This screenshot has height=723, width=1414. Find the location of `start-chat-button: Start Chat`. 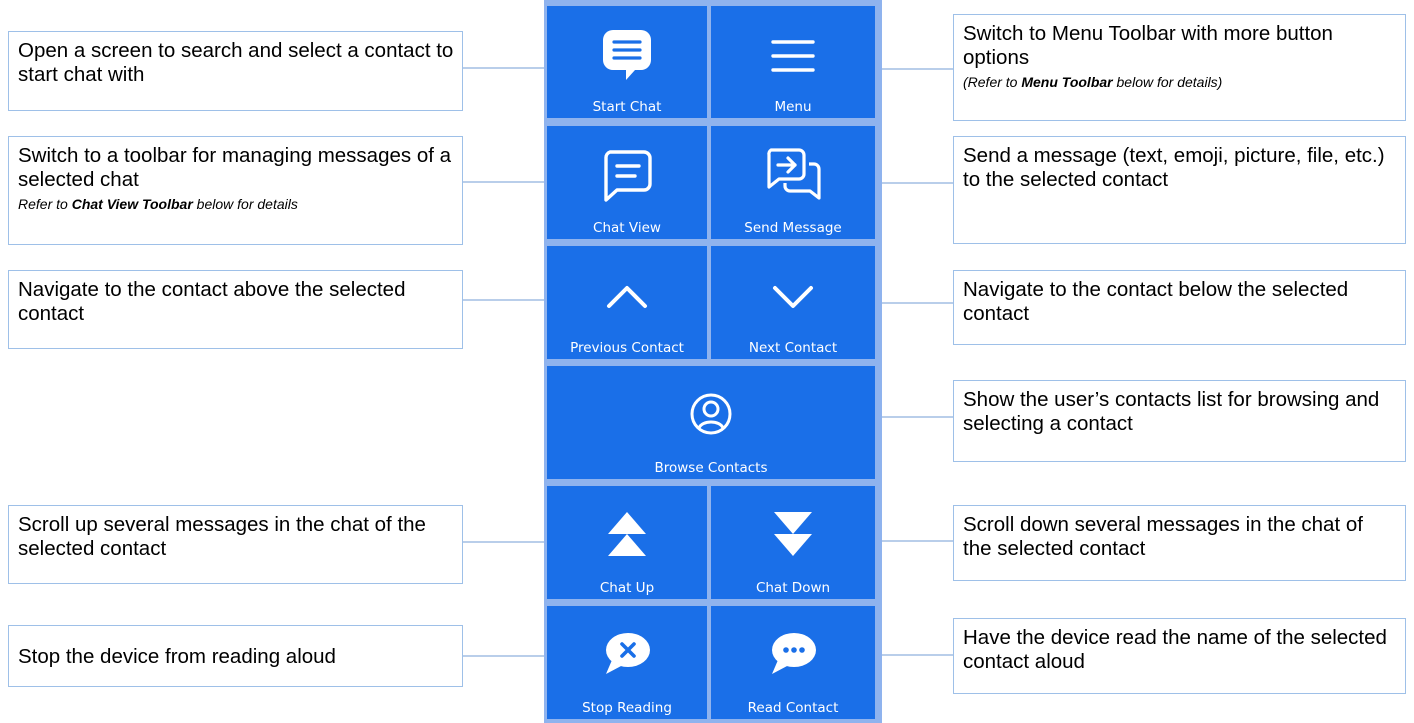

start-chat-button: Start Chat is located at coordinates (627, 62).